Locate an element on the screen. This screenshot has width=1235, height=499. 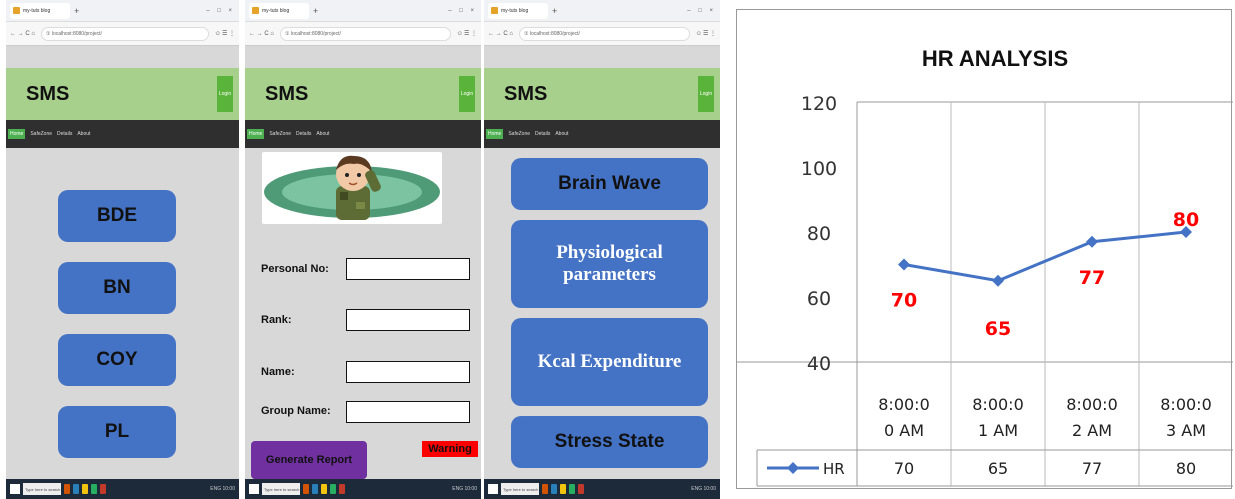
name-input is located at coordinates (408, 372).